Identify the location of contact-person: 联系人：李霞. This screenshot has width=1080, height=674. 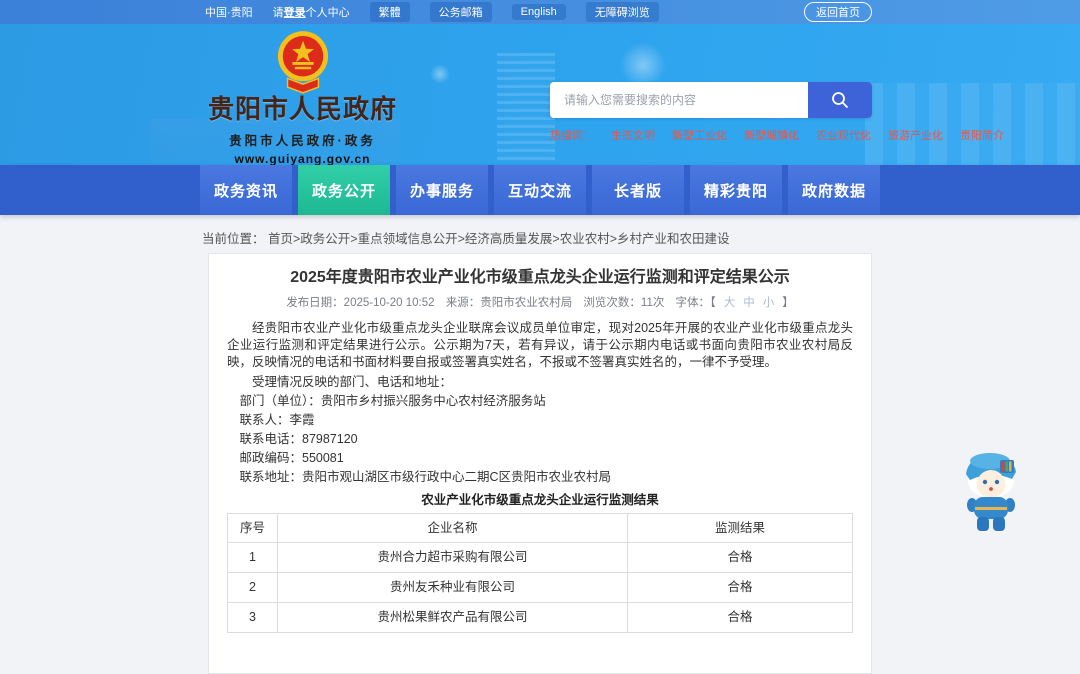
(540, 420).